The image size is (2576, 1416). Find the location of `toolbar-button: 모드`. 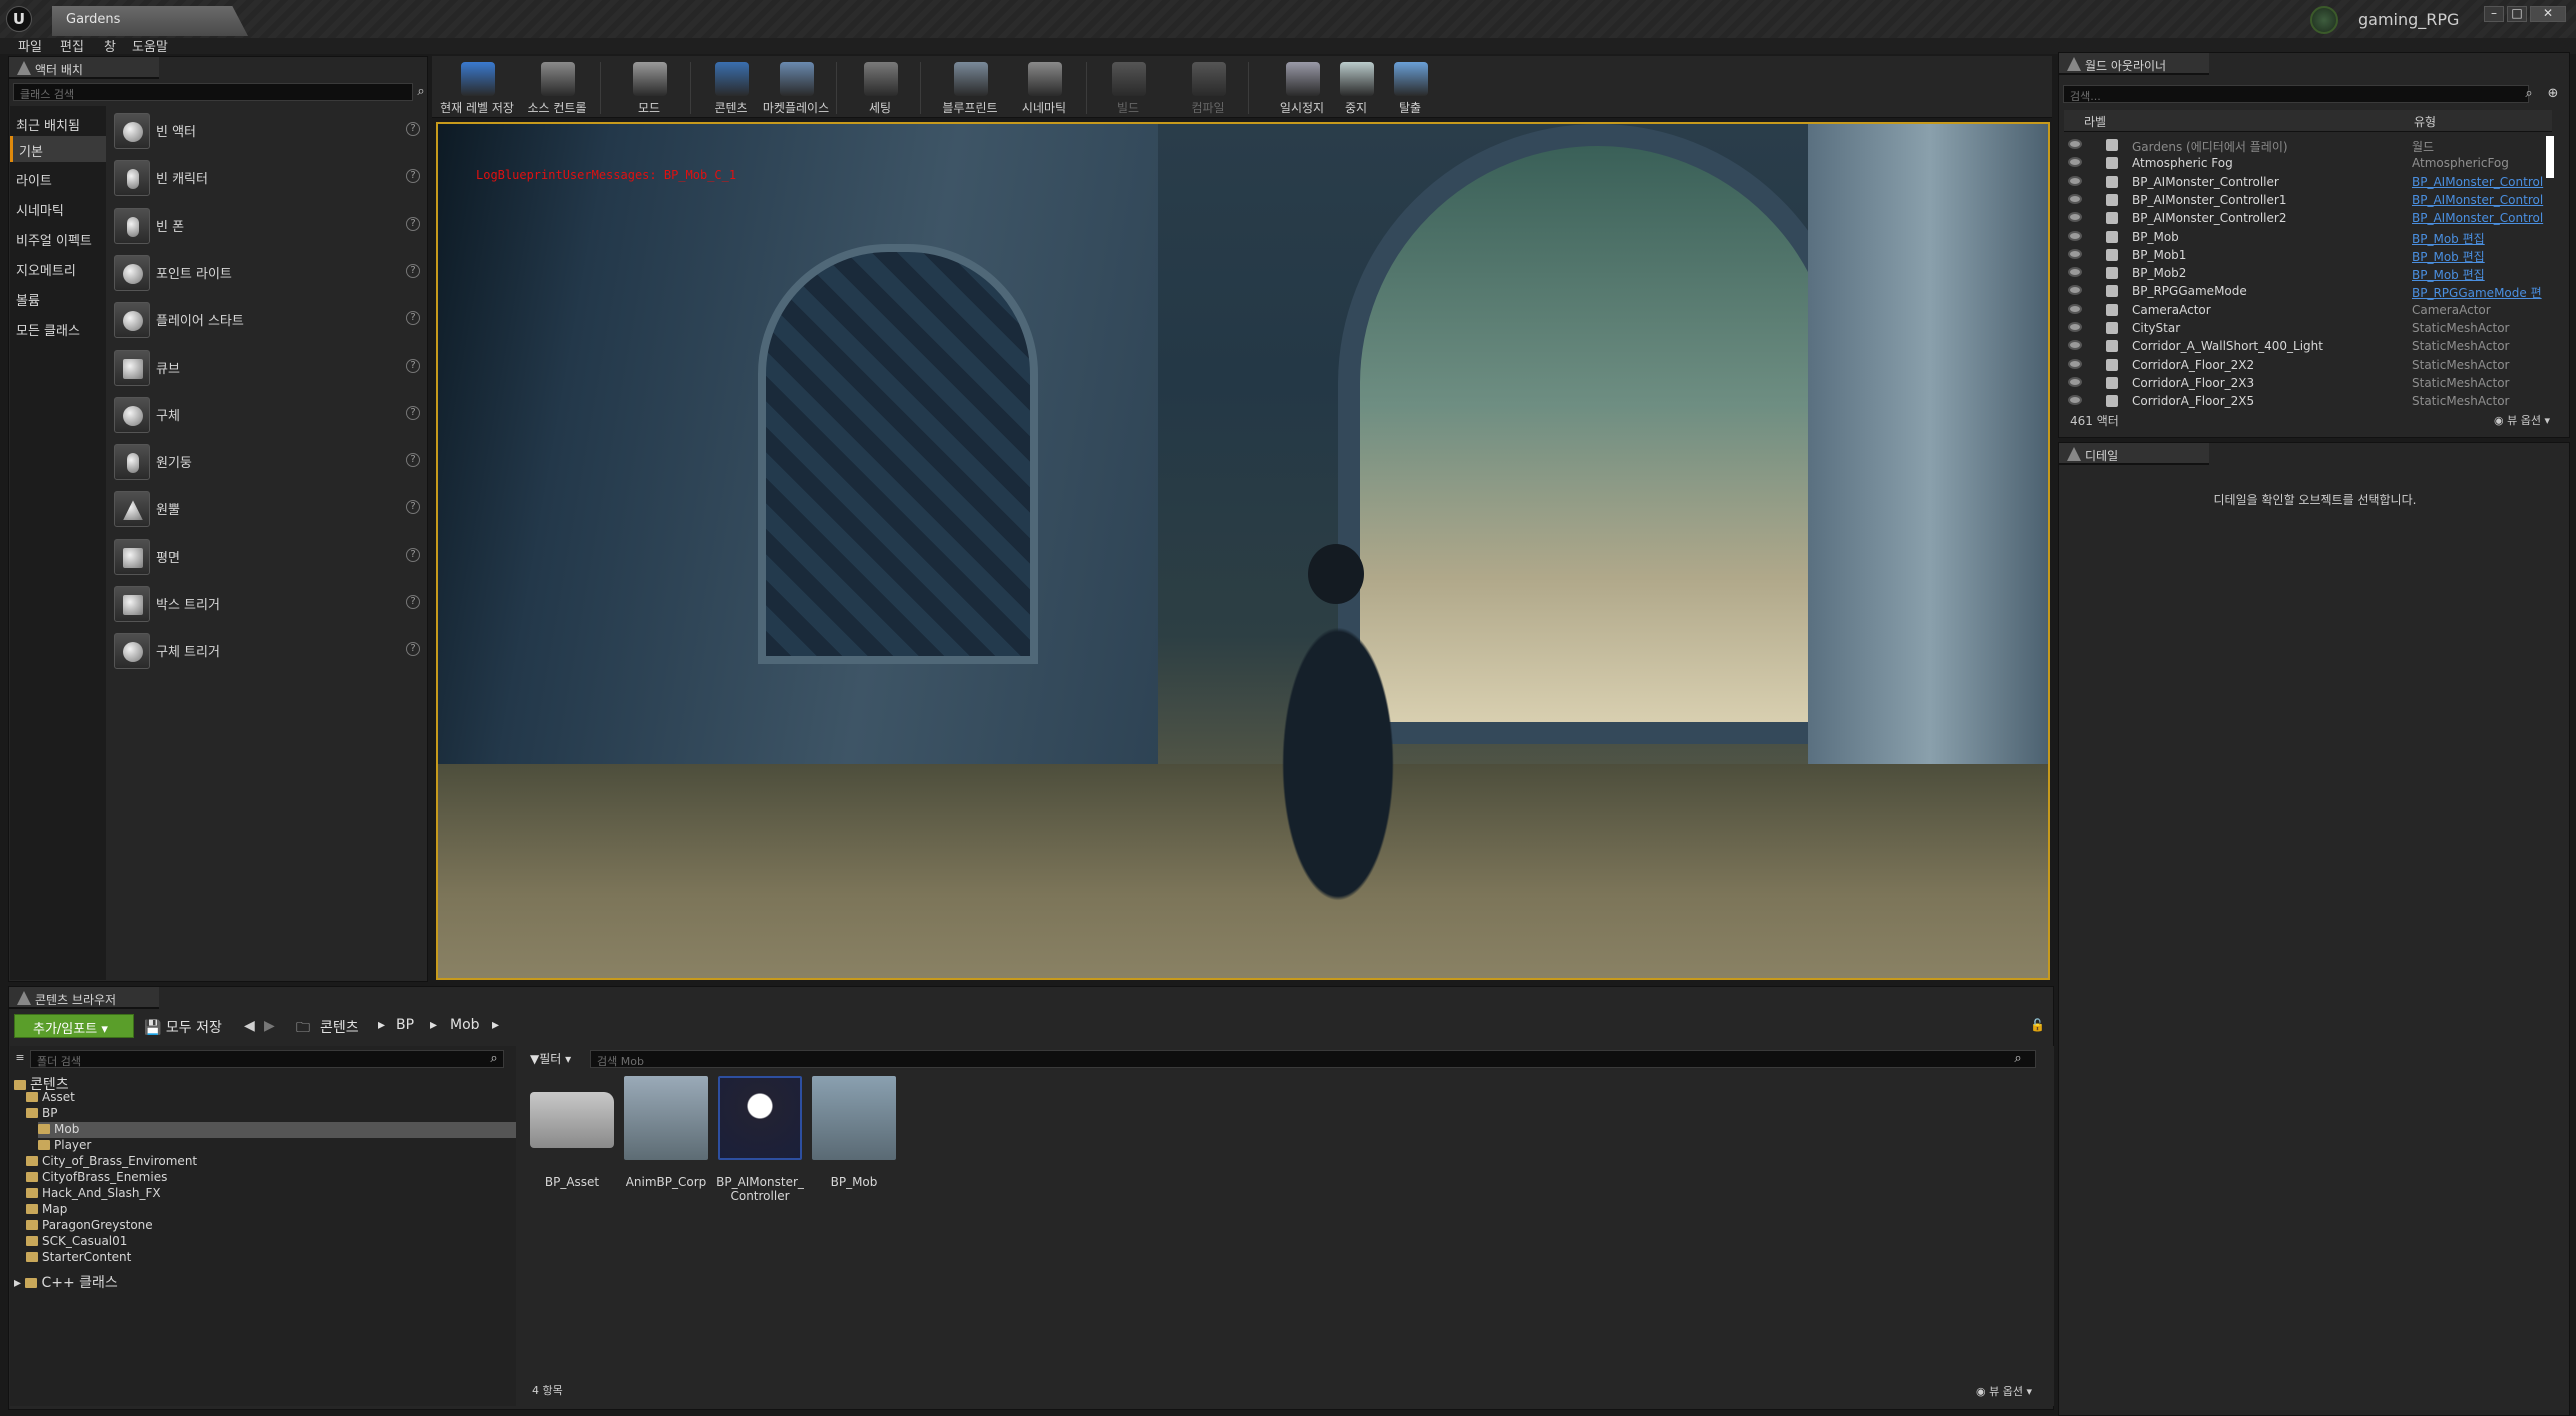

toolbar-button: 모드 is located at coordinates (649, 88).